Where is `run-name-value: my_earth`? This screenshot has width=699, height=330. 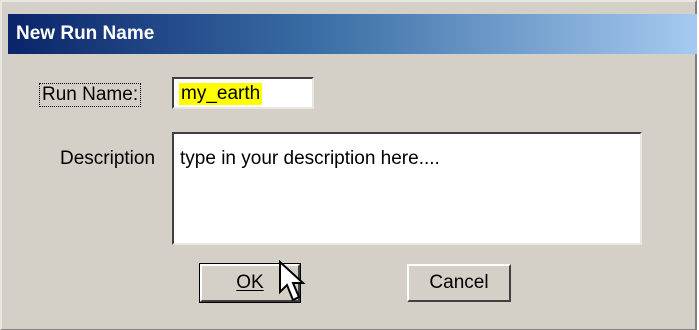
run-name-value: my_earth is located at coordinates (221, 94).